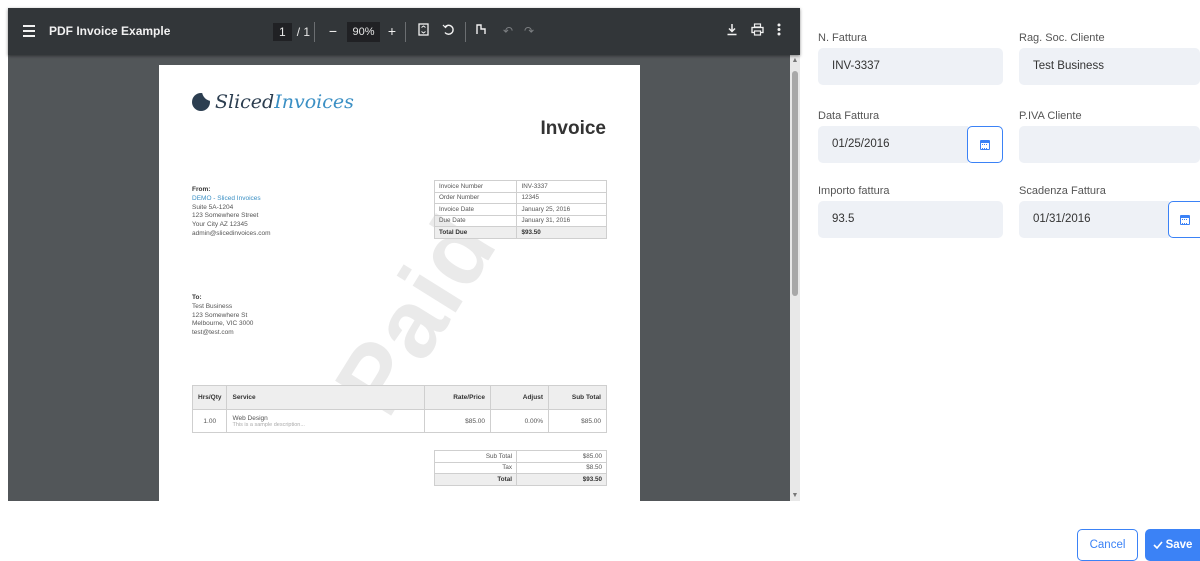 Image resolution: width=1200 pixels, height=561 pixels. Describe the element at coordinates (282, 32) in the screenshot. I see `page-number-input: 1` at that location.